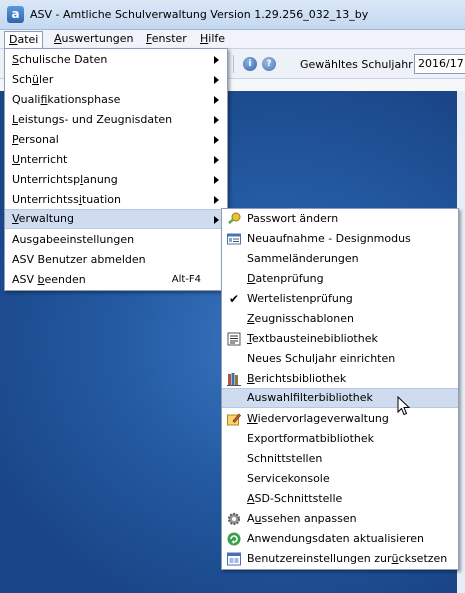 Image resolution: width=465 pixels, height=593 pixels. I want to click on submenu-item-auswahlfilterbibliothek: Auswahlfilterbibliothek, so click(340, 398).